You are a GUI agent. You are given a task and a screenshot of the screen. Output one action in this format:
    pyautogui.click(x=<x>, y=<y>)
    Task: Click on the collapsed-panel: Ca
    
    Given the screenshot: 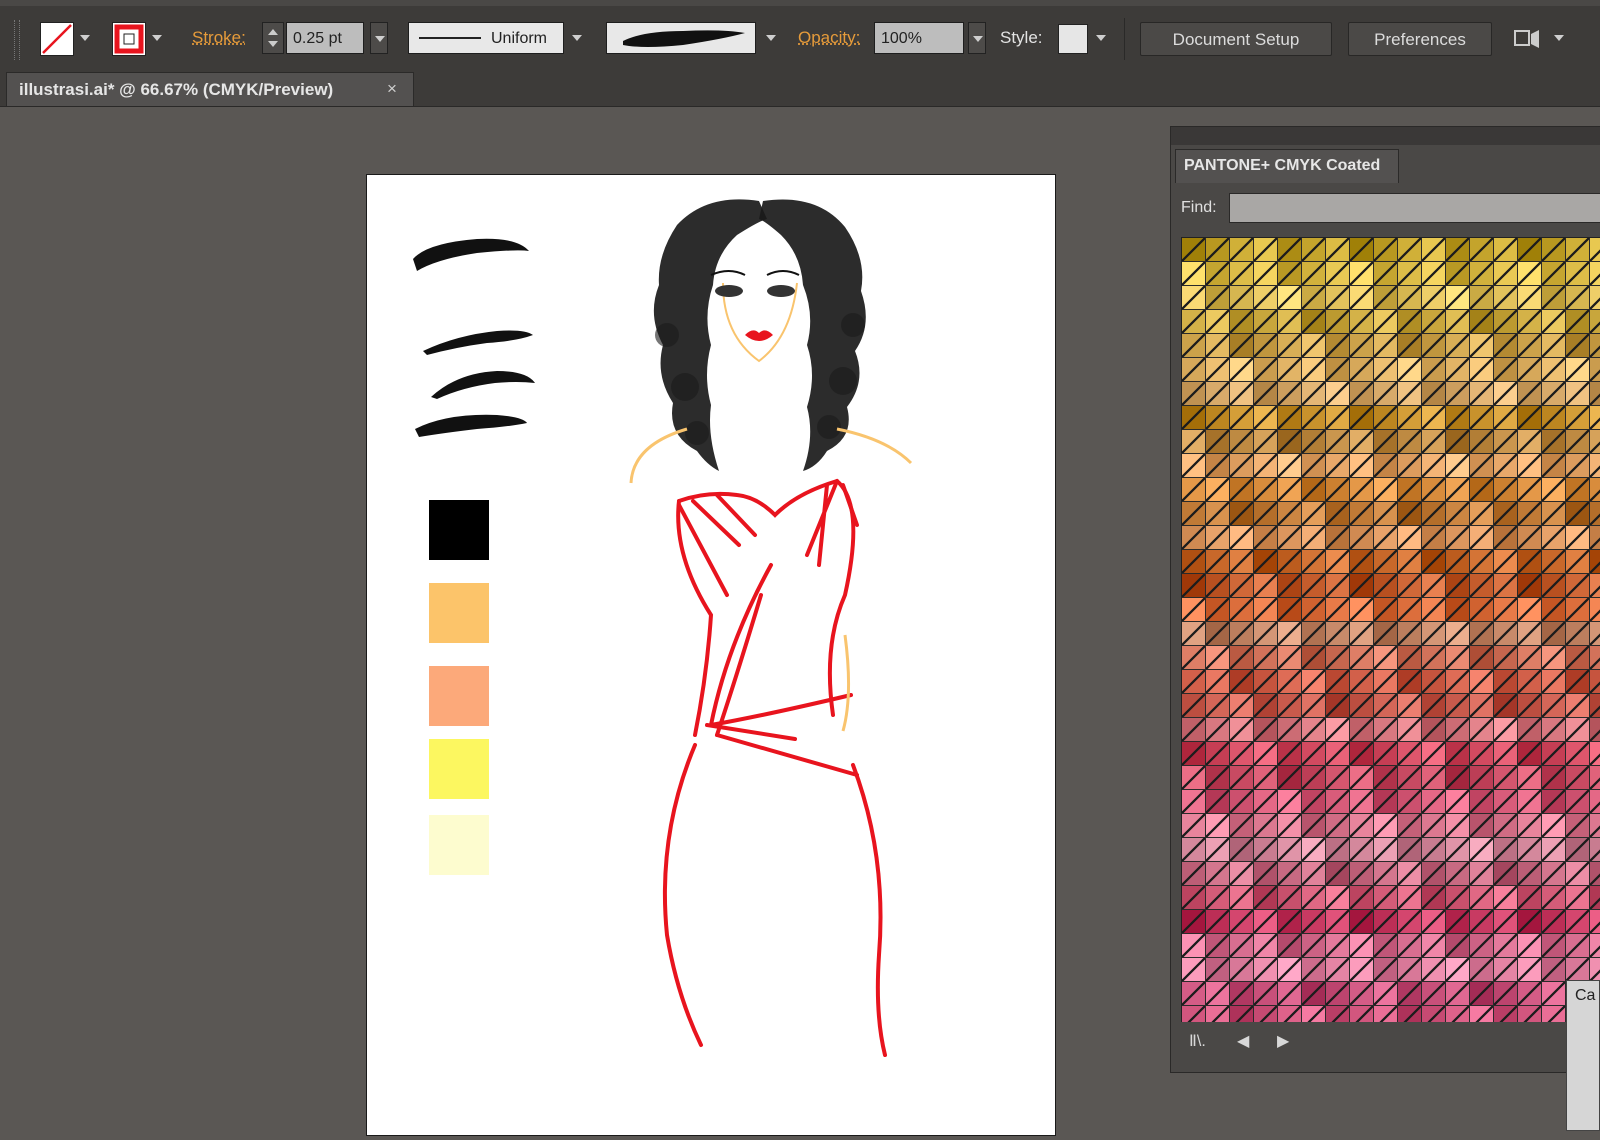 What is the action you would take?
    pyautogui.click(x=1583, y=1055)
    